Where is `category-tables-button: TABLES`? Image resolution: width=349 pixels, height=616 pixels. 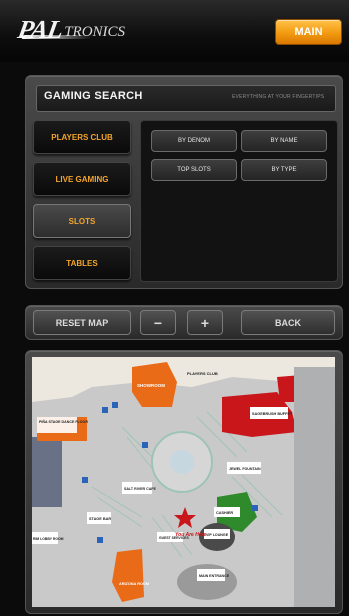 category-tables-button: TABLES is located at coordinates (82, 263).